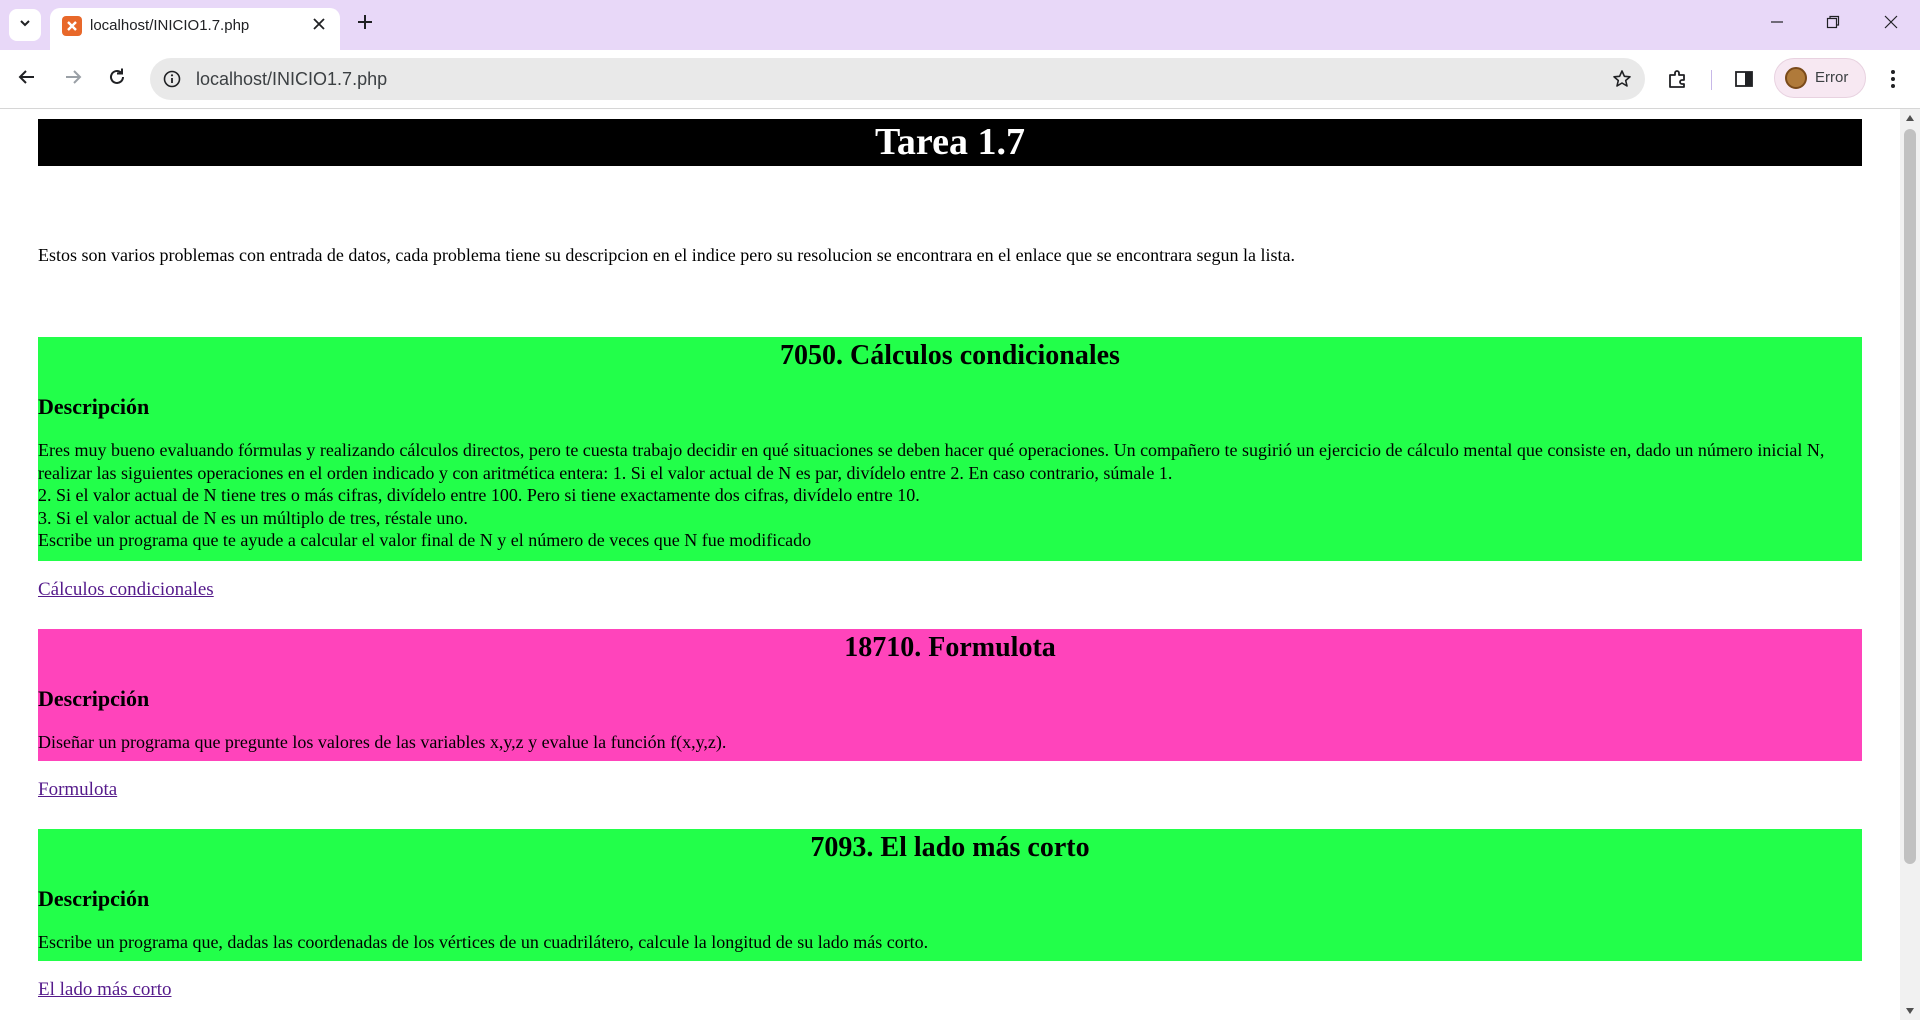 This screenshot has width=1920, height=1020. I want to click on avatar, so click(1796, 78).